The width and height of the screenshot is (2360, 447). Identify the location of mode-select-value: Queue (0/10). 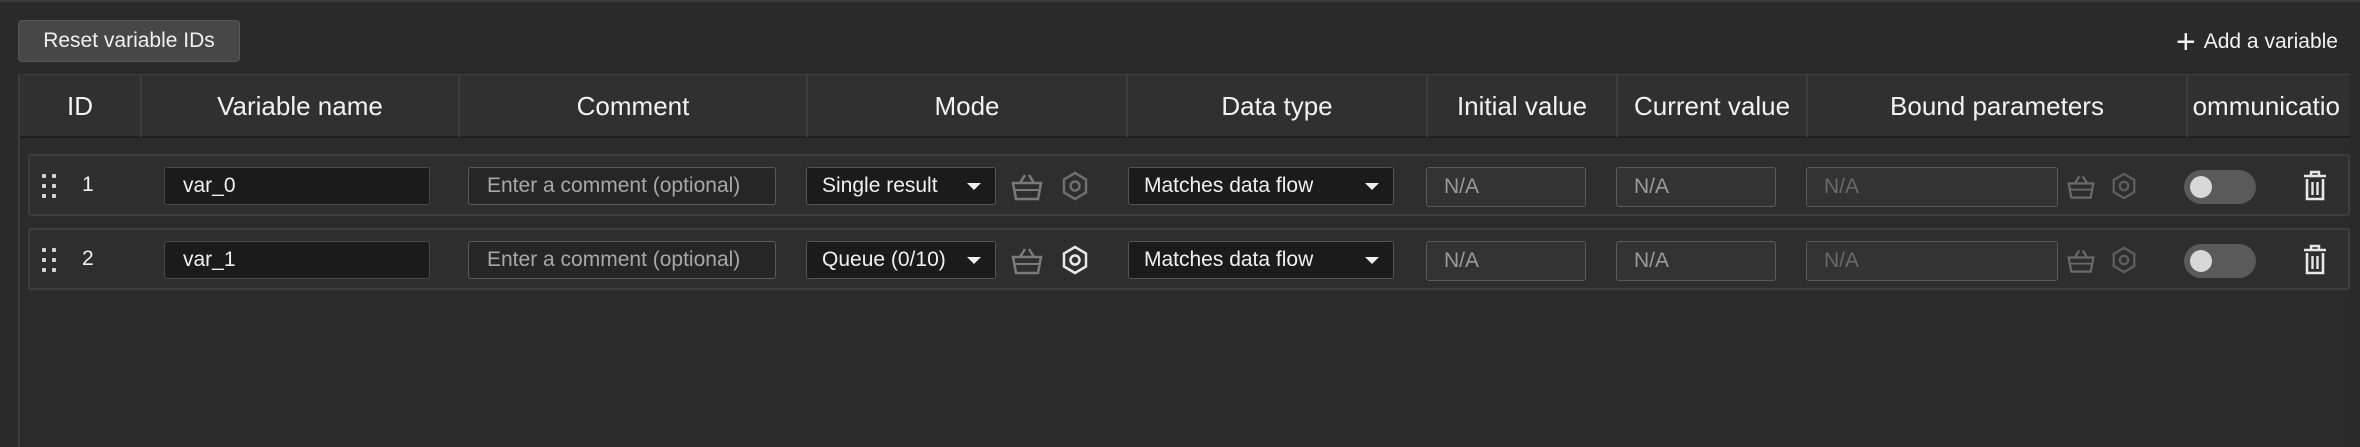
(884, 259).